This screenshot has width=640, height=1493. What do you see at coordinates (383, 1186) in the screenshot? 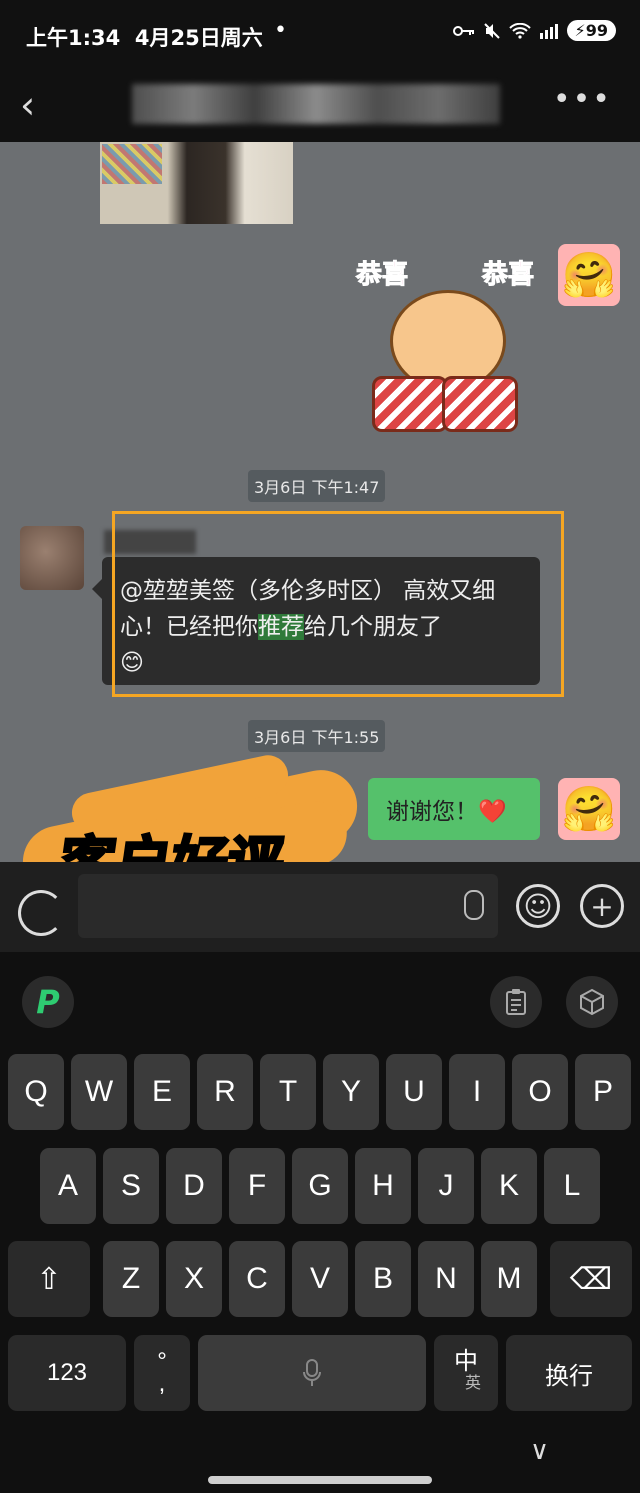
I see `key-h: H` at bounding box center [383, 1186].